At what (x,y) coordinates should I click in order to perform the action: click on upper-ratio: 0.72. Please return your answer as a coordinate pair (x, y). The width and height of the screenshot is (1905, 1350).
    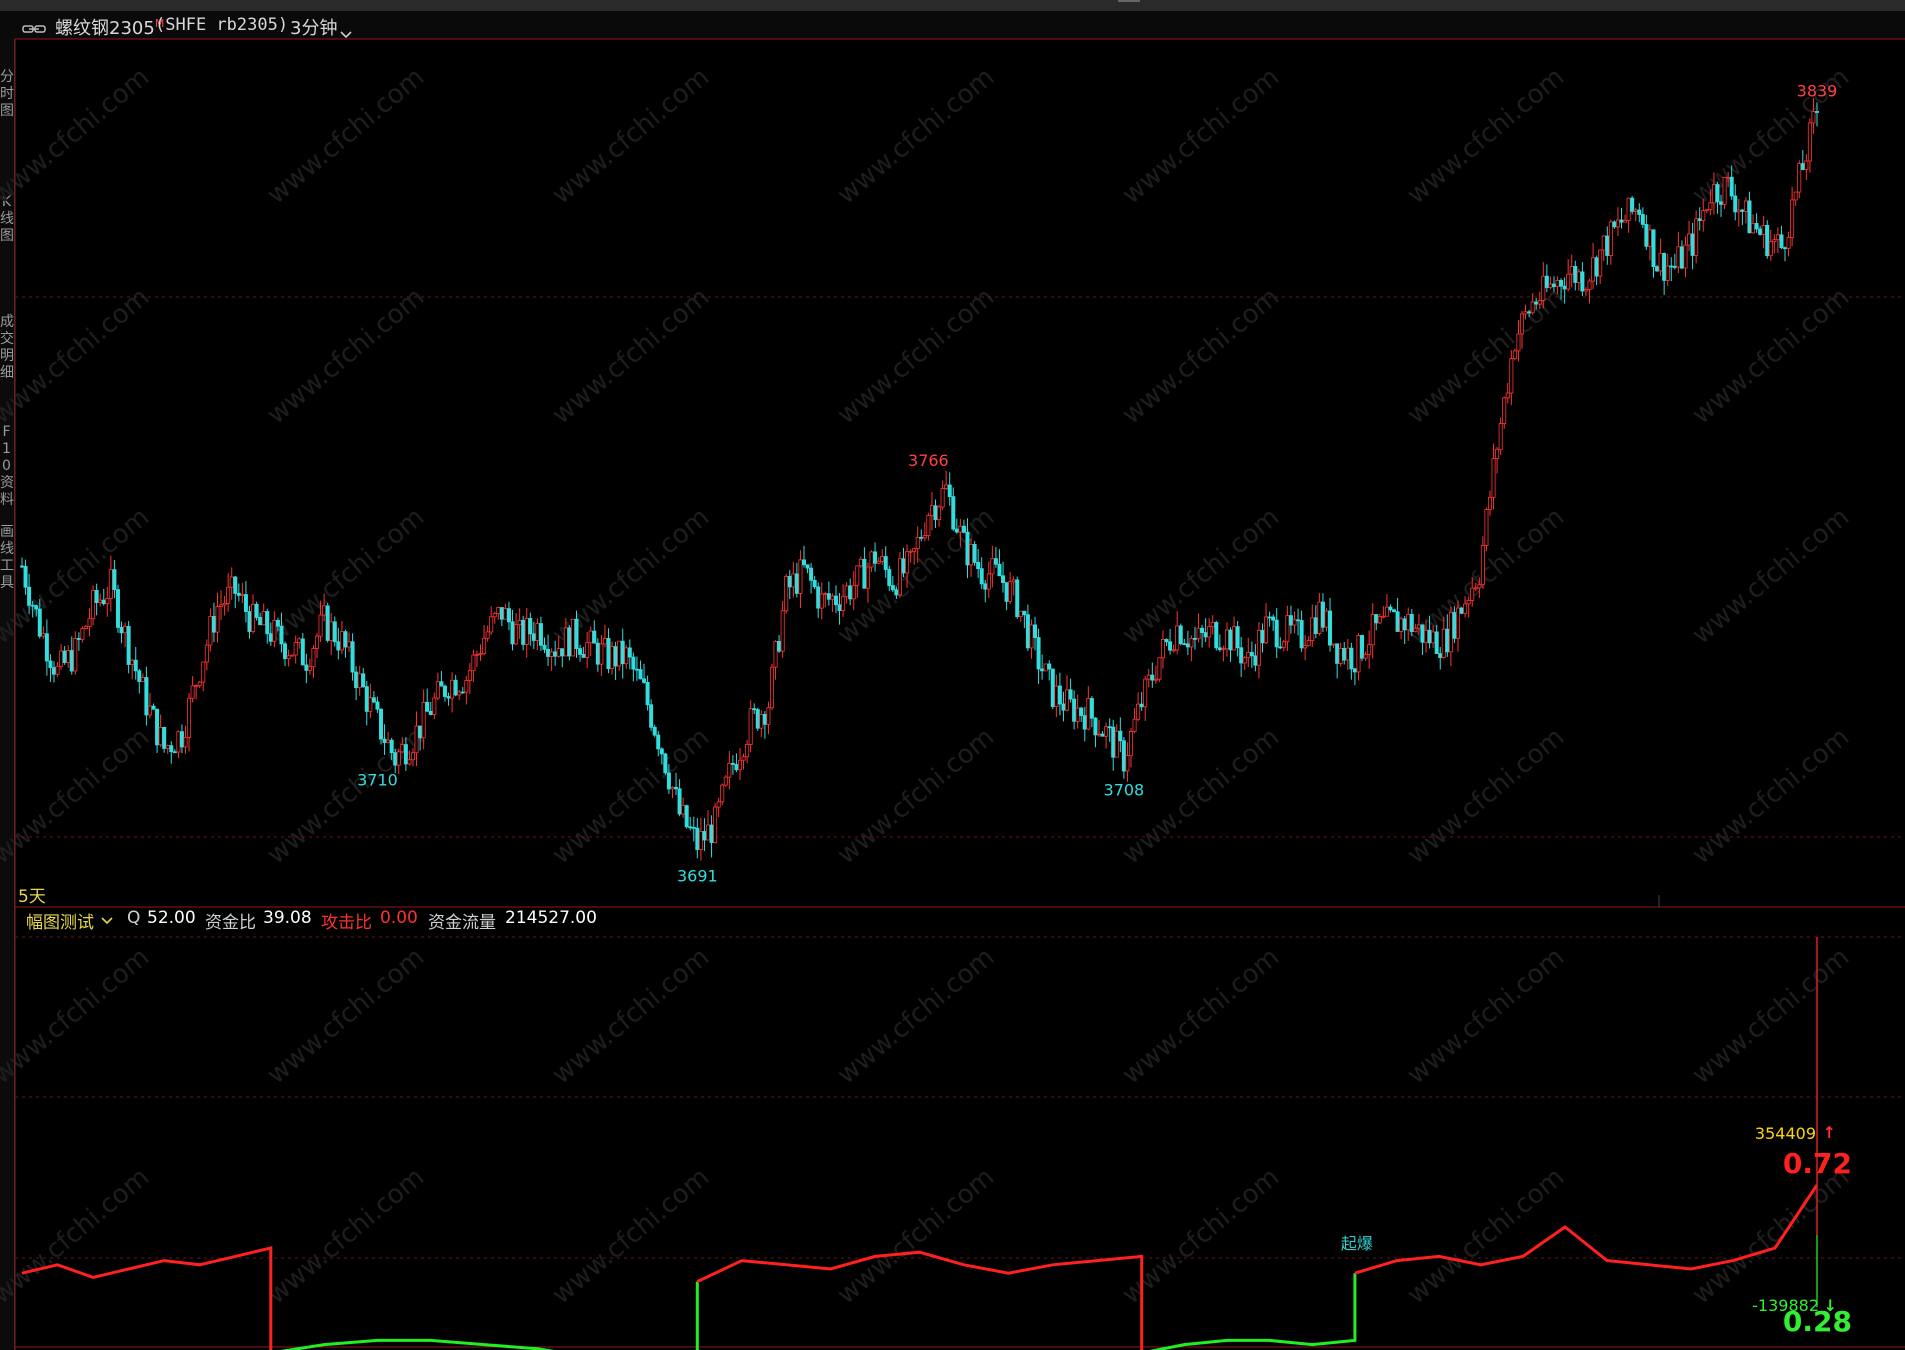
    Looking at the image, I should click on (1817, 1163).